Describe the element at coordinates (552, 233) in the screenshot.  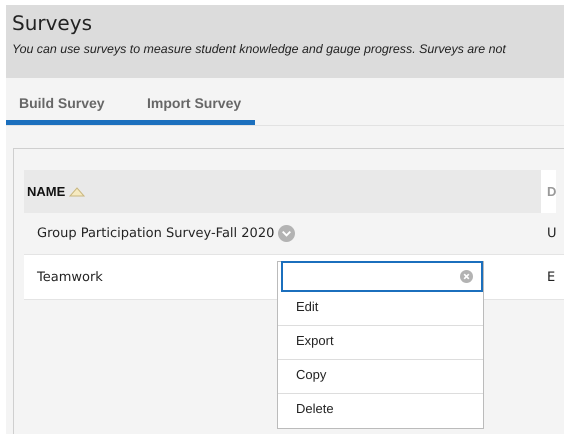
I see `table-cell: U` at that location.